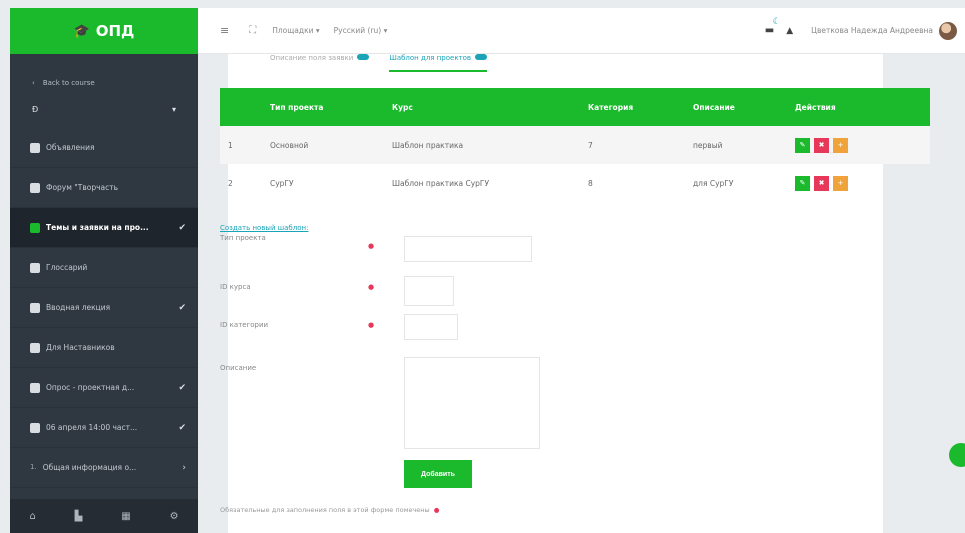 This screenshot has width=965, height=533. I want to click on tab-label: Описание поля заявки, so click(312, 58).